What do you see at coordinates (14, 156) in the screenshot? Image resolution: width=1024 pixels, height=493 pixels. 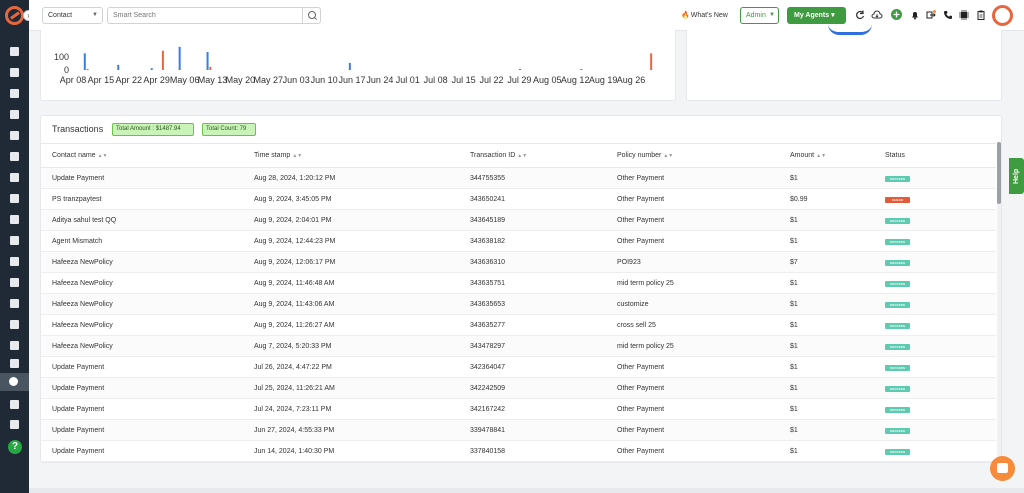 I see `reports-icon` at bounding box center [14, 156].